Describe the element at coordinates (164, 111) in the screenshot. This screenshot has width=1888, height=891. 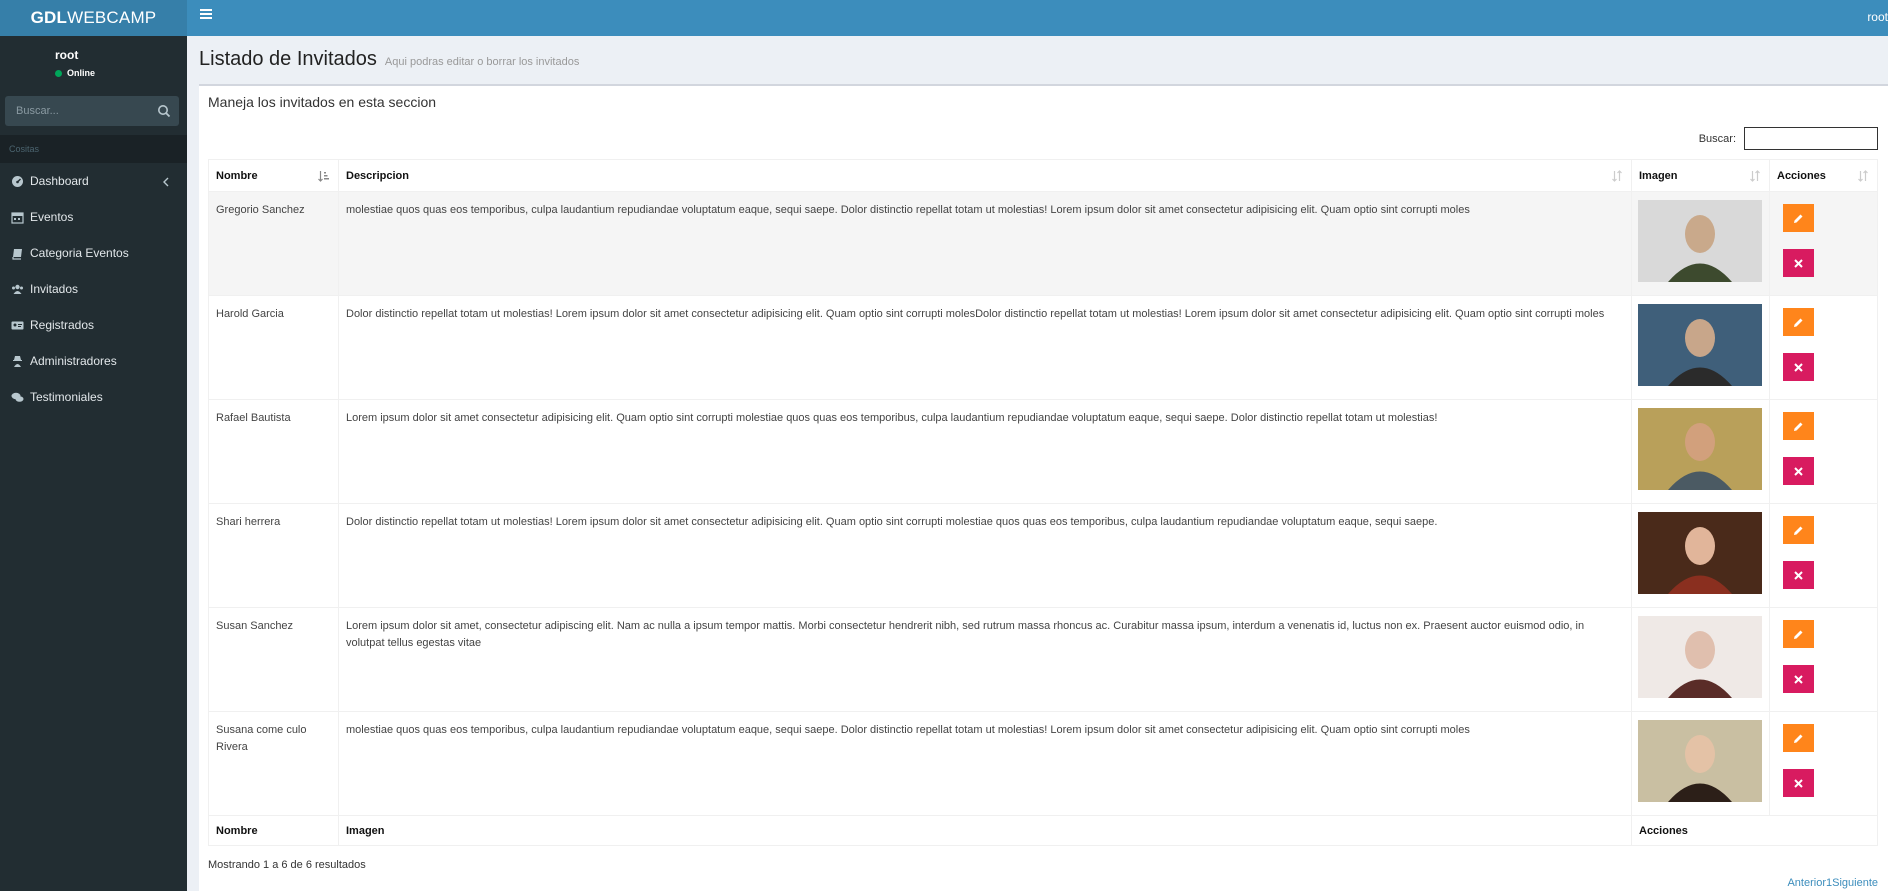
I see `search-icon` at that location.